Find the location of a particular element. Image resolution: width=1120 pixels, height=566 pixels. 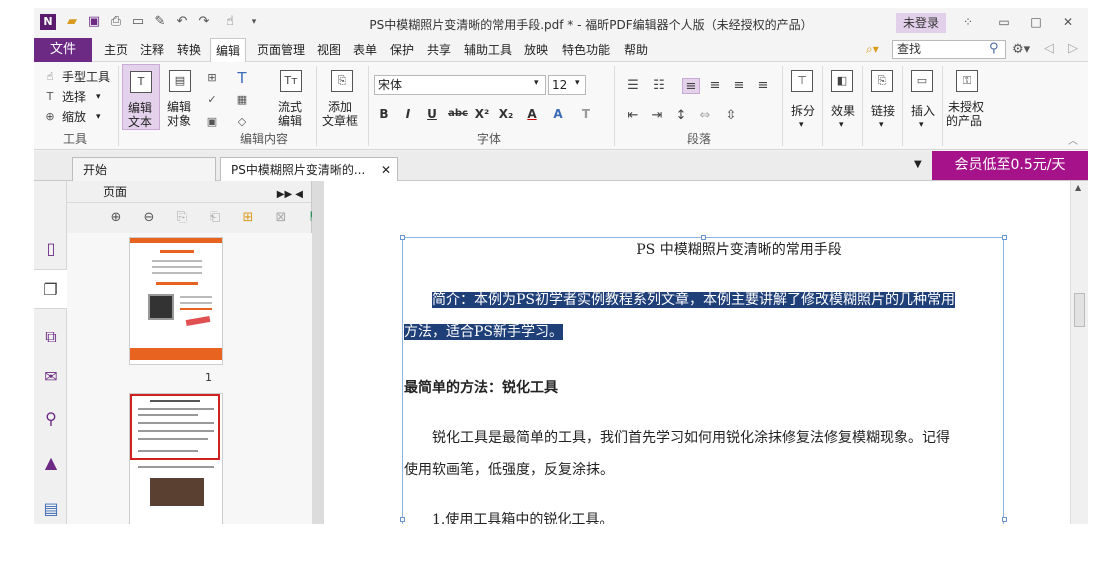

edit-text-button: T 编辑 文本 is located at coordinates (141, 97).